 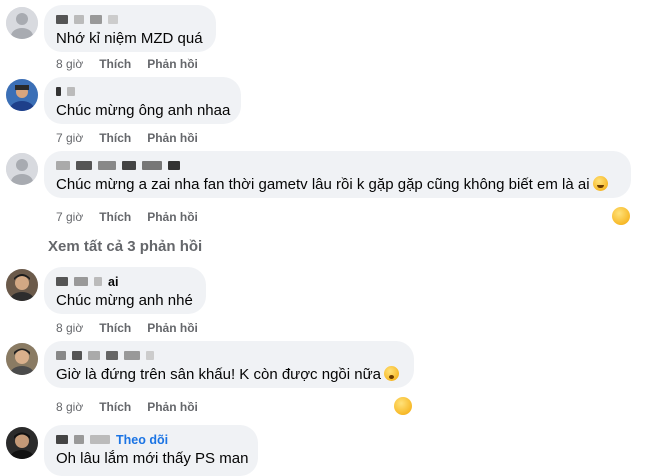 What do you see at coordinates (143, 110) in the screenshot?
I see `comment-text: Chúc mừng ông anh nhaa` at bounding box center [143, 110].